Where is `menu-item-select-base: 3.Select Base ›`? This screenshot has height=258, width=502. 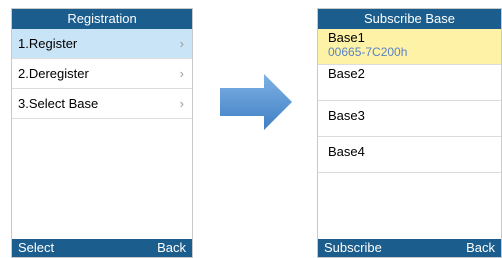 menu-item-select-base: 3.Select Base › is located at coordinates (102, 104).